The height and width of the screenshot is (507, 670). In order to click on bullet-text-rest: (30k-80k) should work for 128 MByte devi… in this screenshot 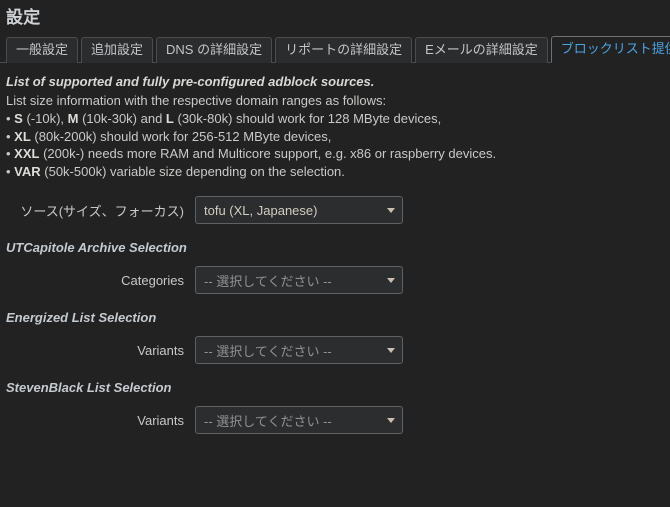, I will do `click(307, 118)`.